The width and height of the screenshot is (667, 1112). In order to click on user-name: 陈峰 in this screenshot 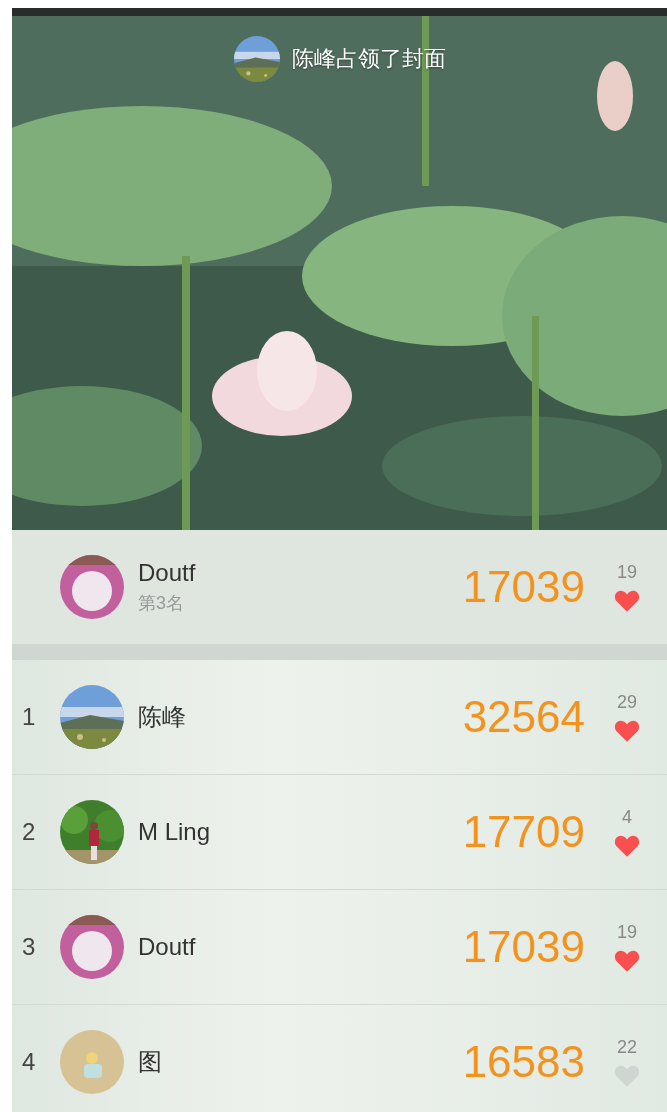, I will do `click(162, 717)`.